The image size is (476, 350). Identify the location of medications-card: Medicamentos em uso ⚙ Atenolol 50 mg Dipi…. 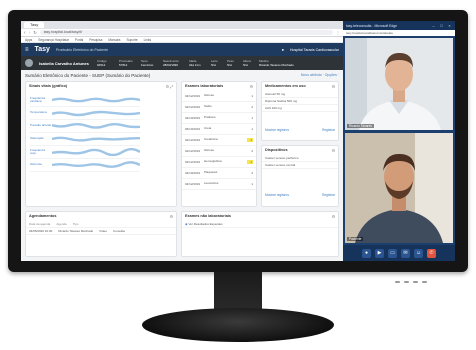
(300, 111).